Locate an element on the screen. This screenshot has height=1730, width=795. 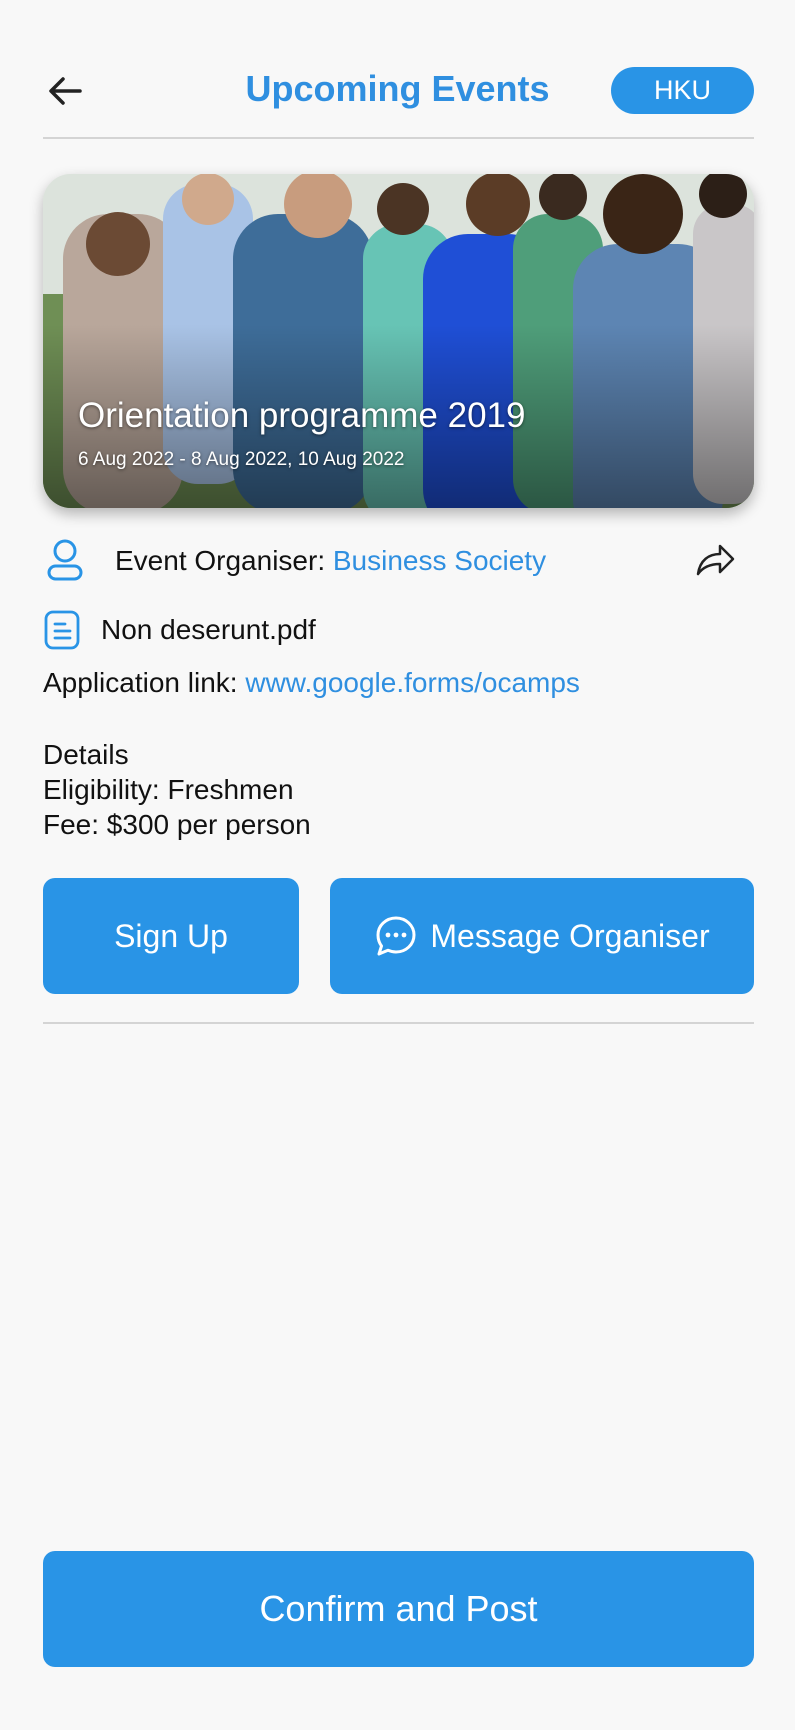
top-bar: Upcoming Events HKU is located at coordinates (397, 70).